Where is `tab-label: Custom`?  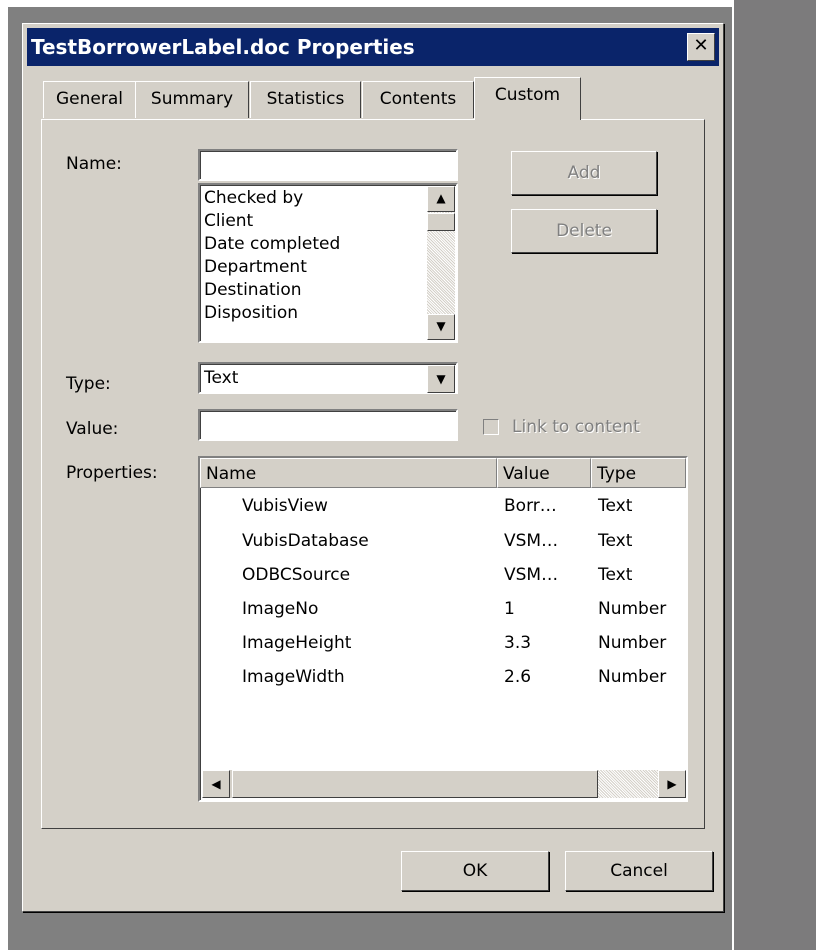
tab-label: Custom is located at coordinates (527, 95).